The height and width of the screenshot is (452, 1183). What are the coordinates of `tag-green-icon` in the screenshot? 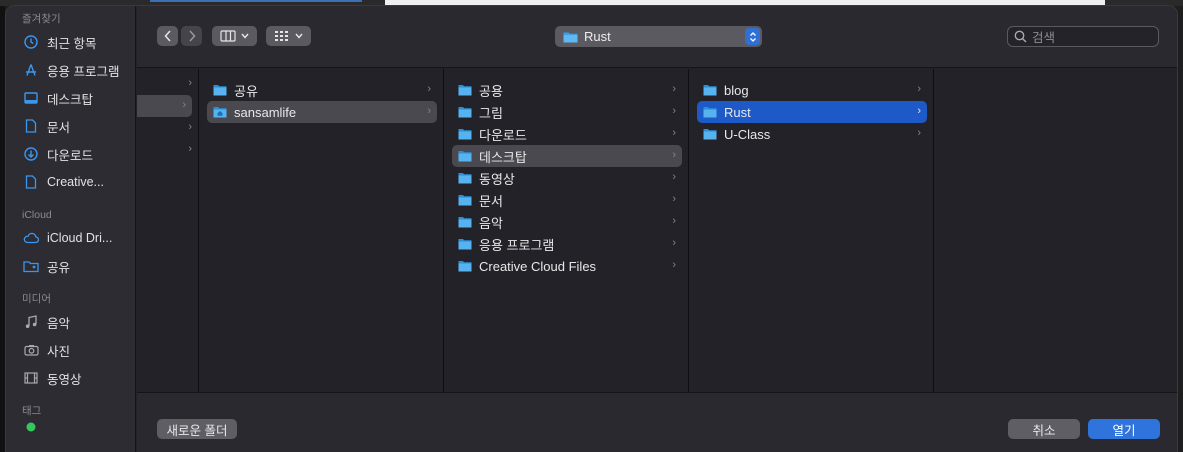 It's located at (31, 427).